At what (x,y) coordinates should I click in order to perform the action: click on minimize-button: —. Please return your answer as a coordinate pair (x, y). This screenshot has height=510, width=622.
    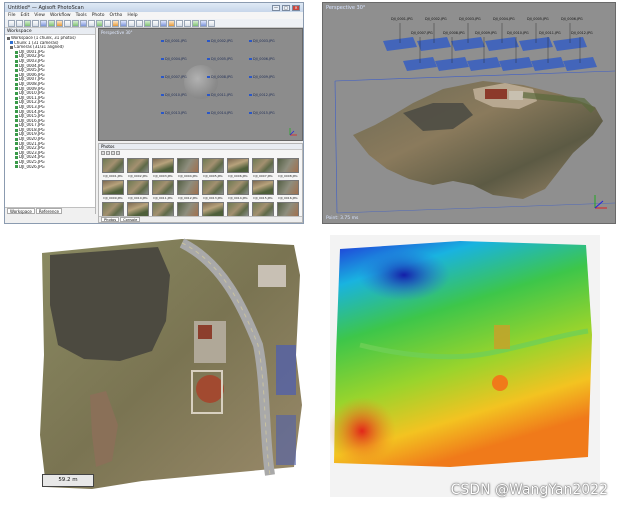
    Looking at the image, I should click on (276, 7).